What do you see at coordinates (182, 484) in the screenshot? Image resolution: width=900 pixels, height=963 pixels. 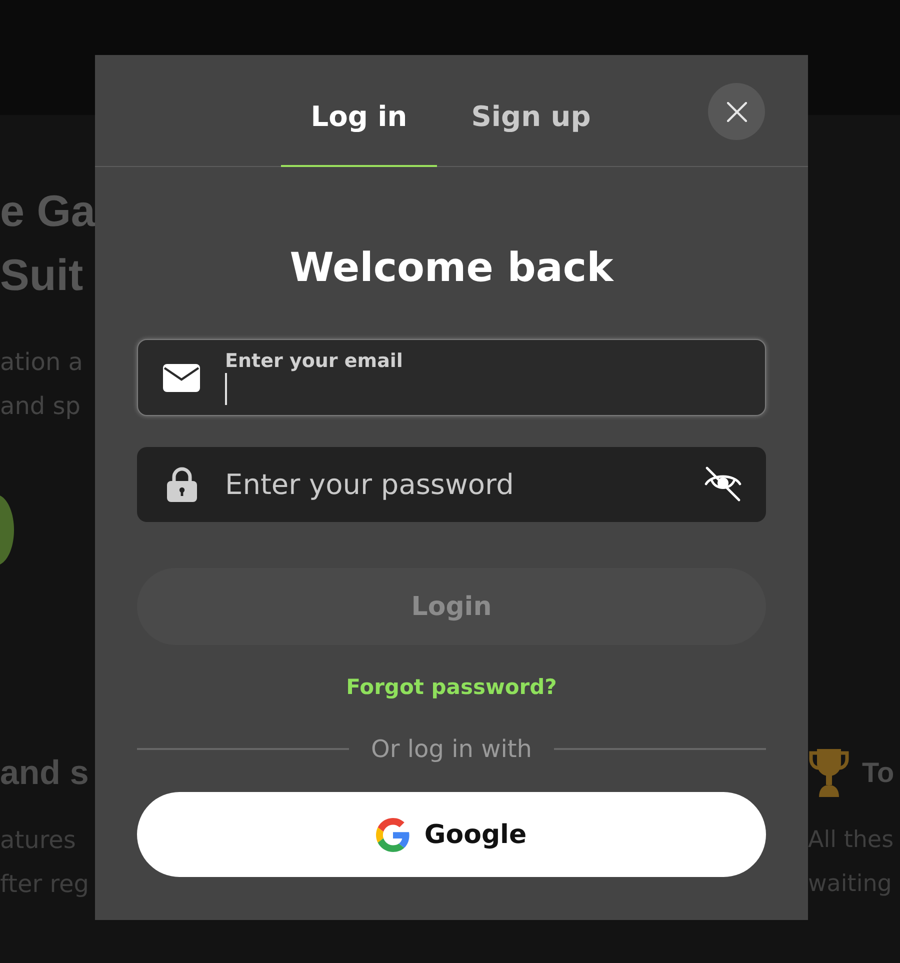 I see `lock-icon` at bounding box center [182, 484].